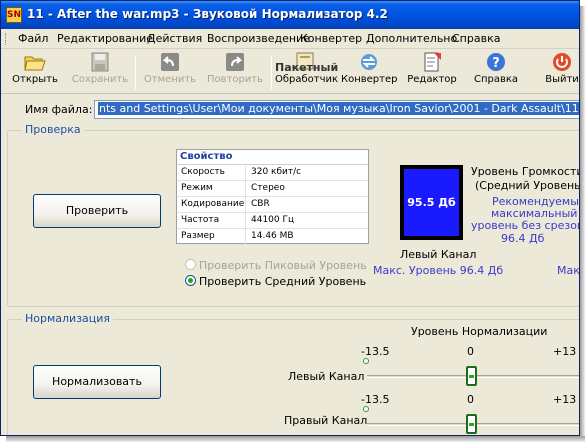 This screenshot has width=585, height=442. What do you see at coordinates (438, 270) in the screenshot?
I see `max-level-text: Макс. Уровень 96.4 Дб` at bounding box center [438, 270].